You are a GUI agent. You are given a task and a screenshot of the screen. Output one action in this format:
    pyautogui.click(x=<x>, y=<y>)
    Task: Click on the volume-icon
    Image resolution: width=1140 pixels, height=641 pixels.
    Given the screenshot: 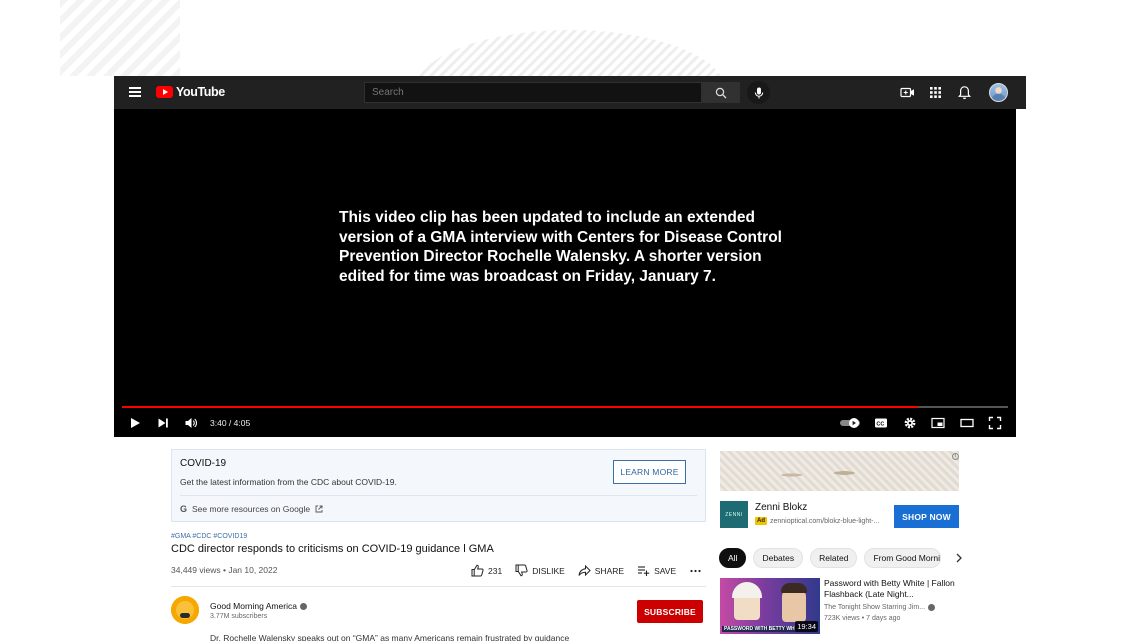 What is the action you would take?
    pyautogui.click(x=191, y=423)
    